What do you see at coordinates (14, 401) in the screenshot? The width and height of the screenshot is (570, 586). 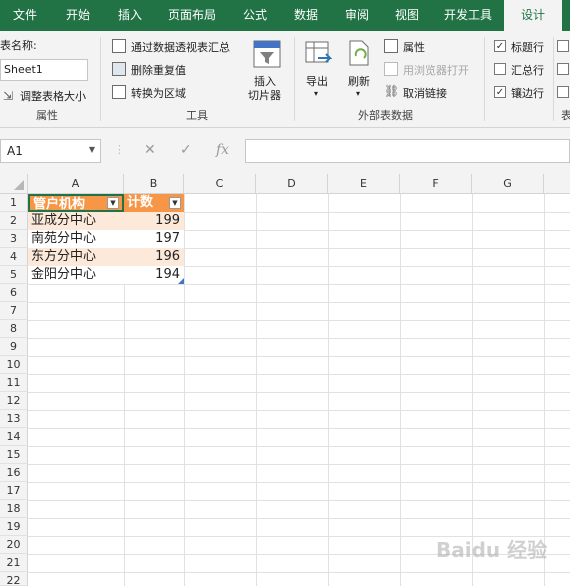 I see `row-header: 12` at bounding box center [14, 401].